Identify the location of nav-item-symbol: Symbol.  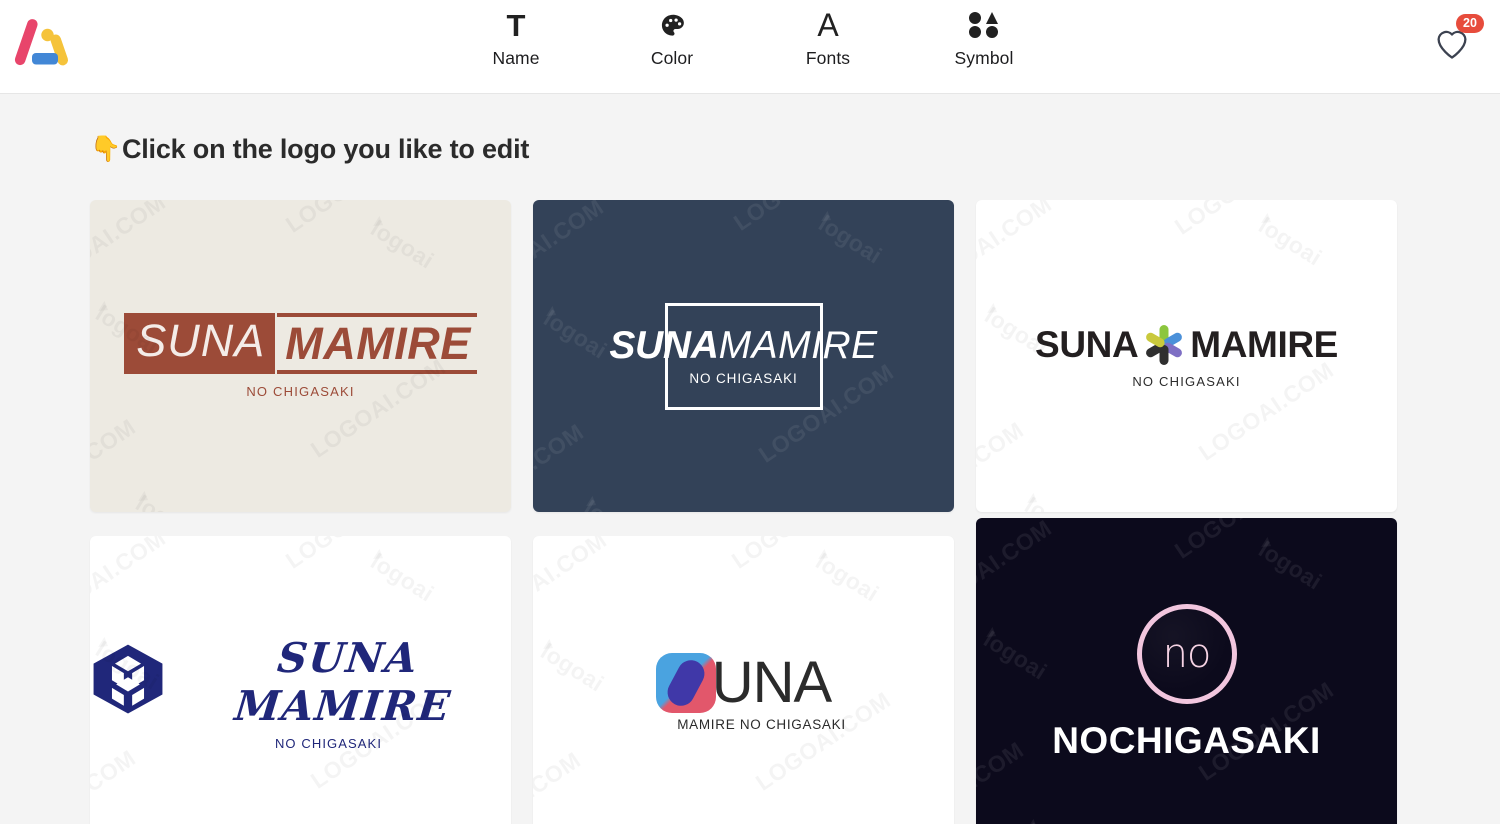
(984, 38).